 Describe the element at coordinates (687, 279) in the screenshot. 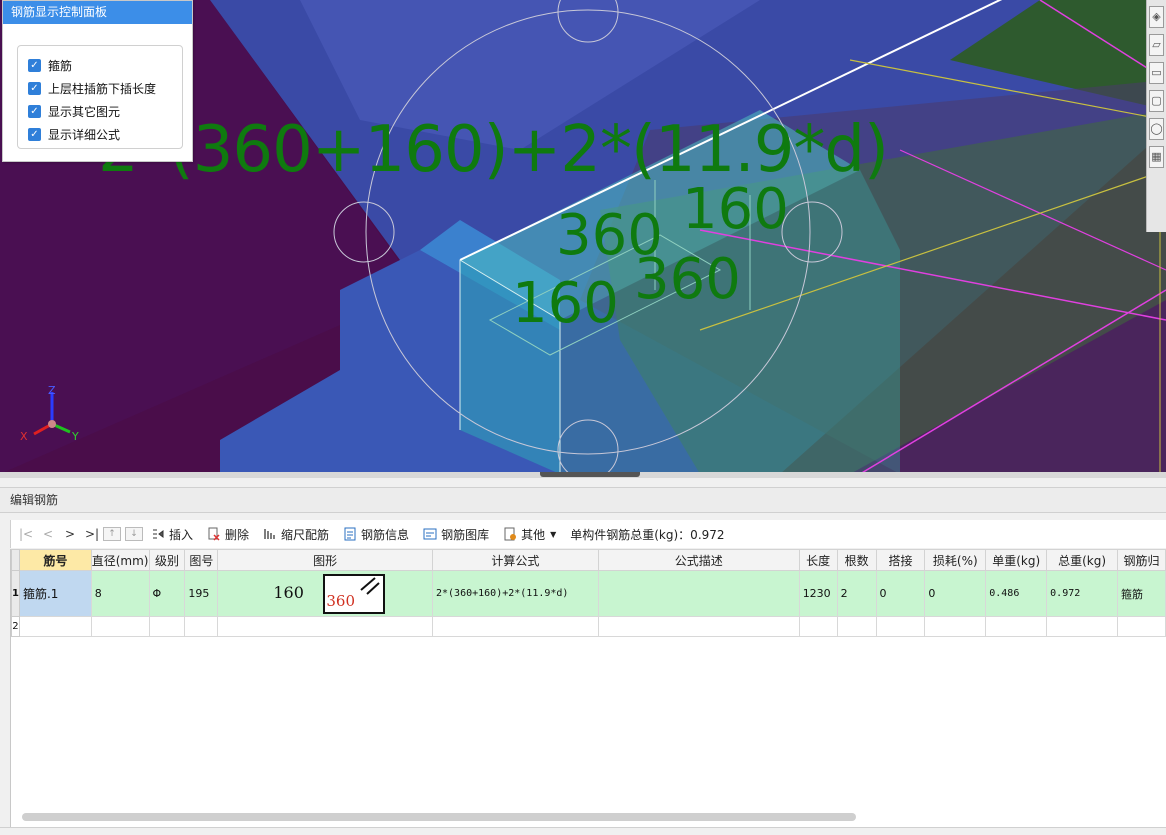

I see `dimension-label-360: 360` at that location.